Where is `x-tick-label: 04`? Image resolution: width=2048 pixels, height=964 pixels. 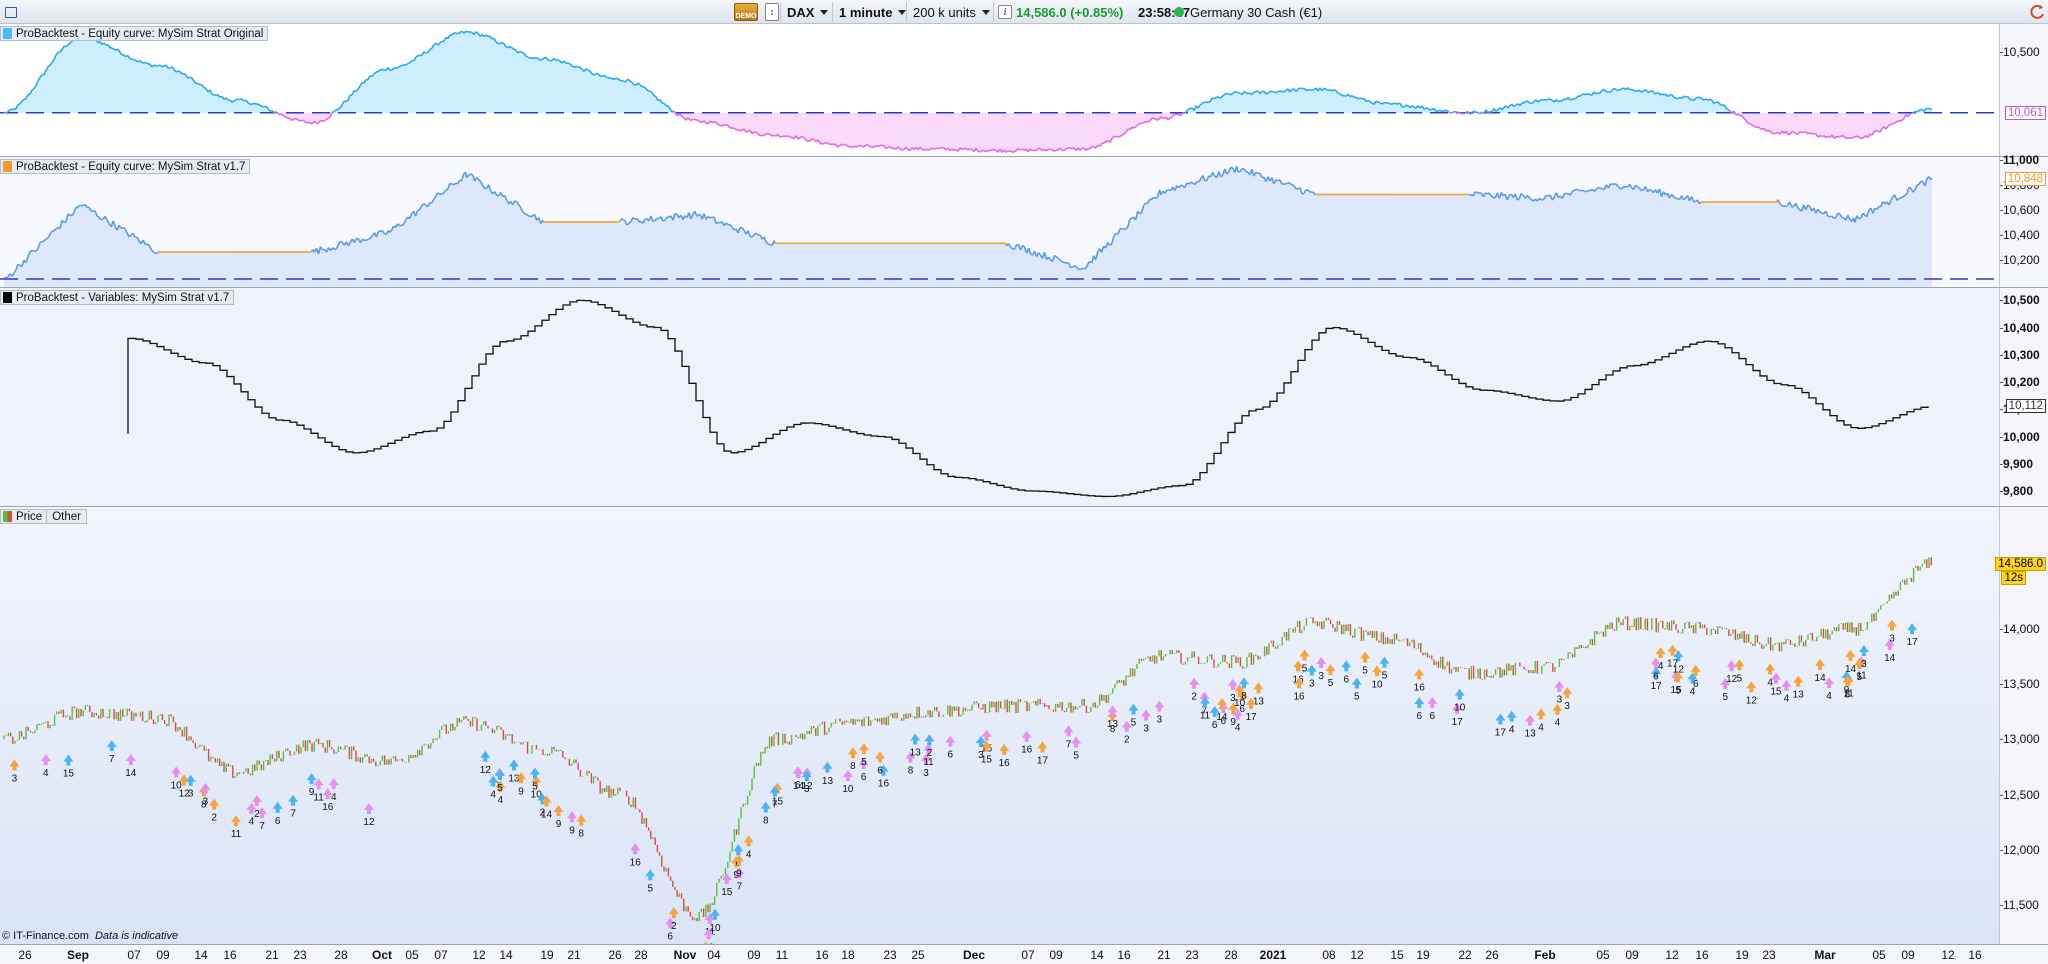 x-tick-label: 04 is located at coordinates (714, 955).